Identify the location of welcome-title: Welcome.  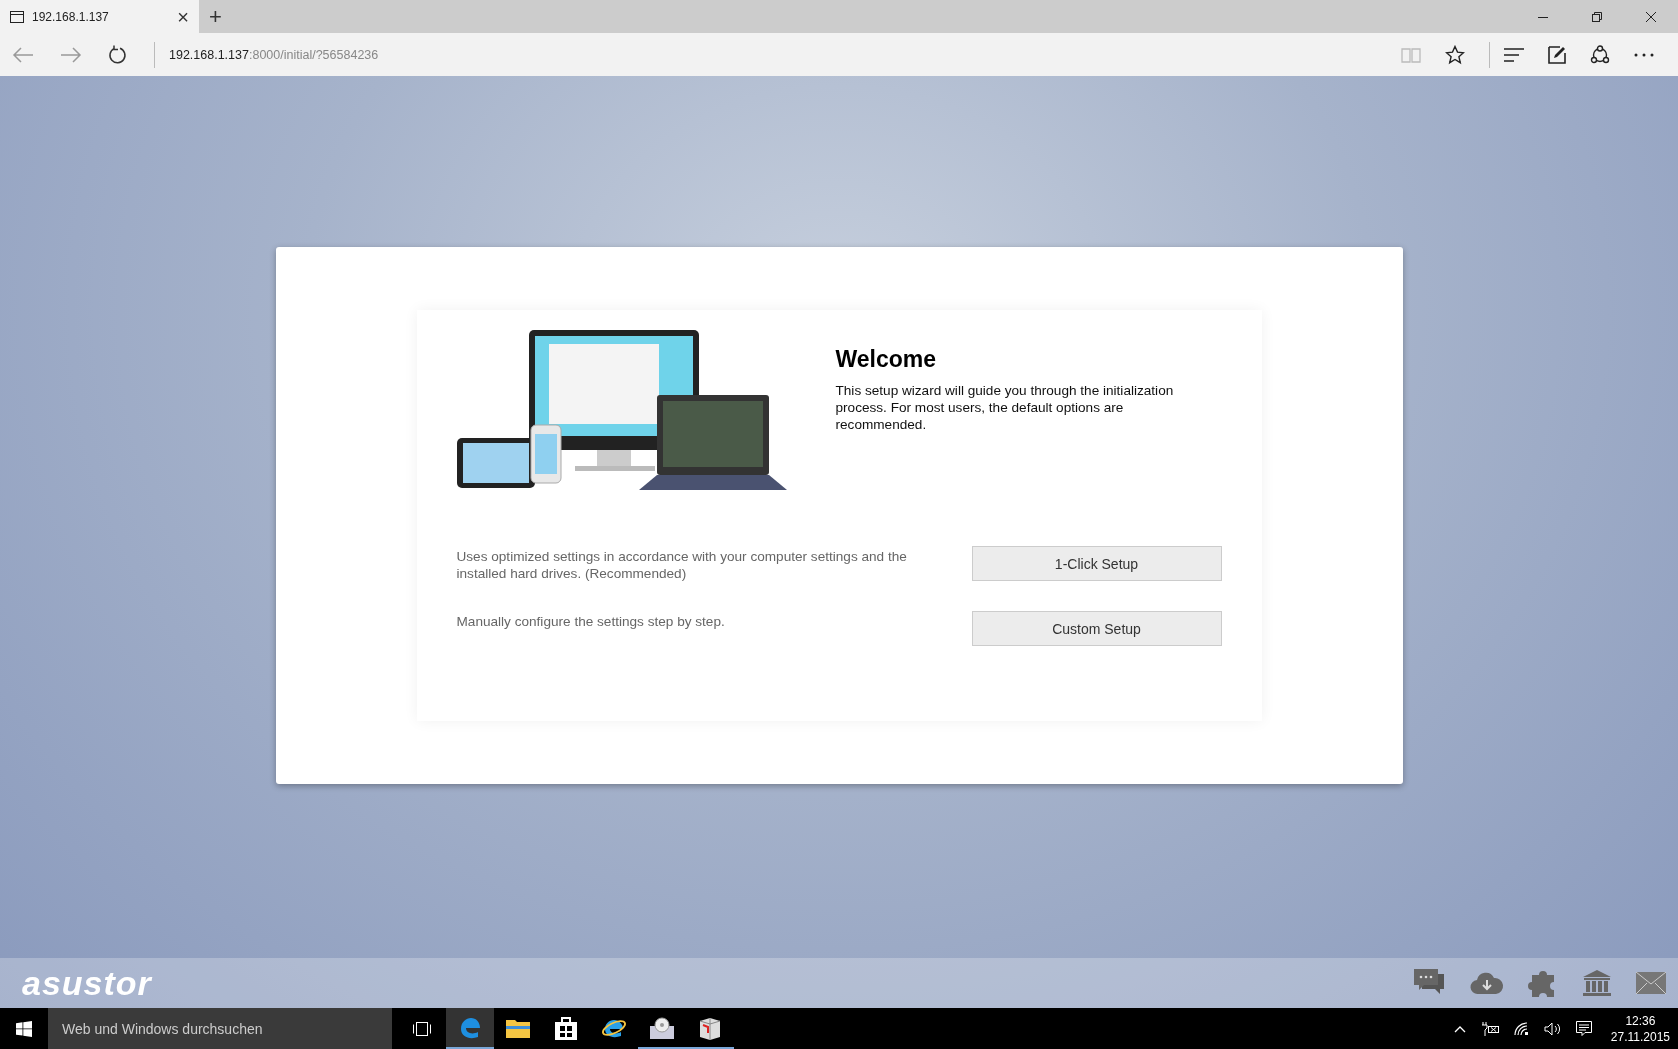
(886, 359).